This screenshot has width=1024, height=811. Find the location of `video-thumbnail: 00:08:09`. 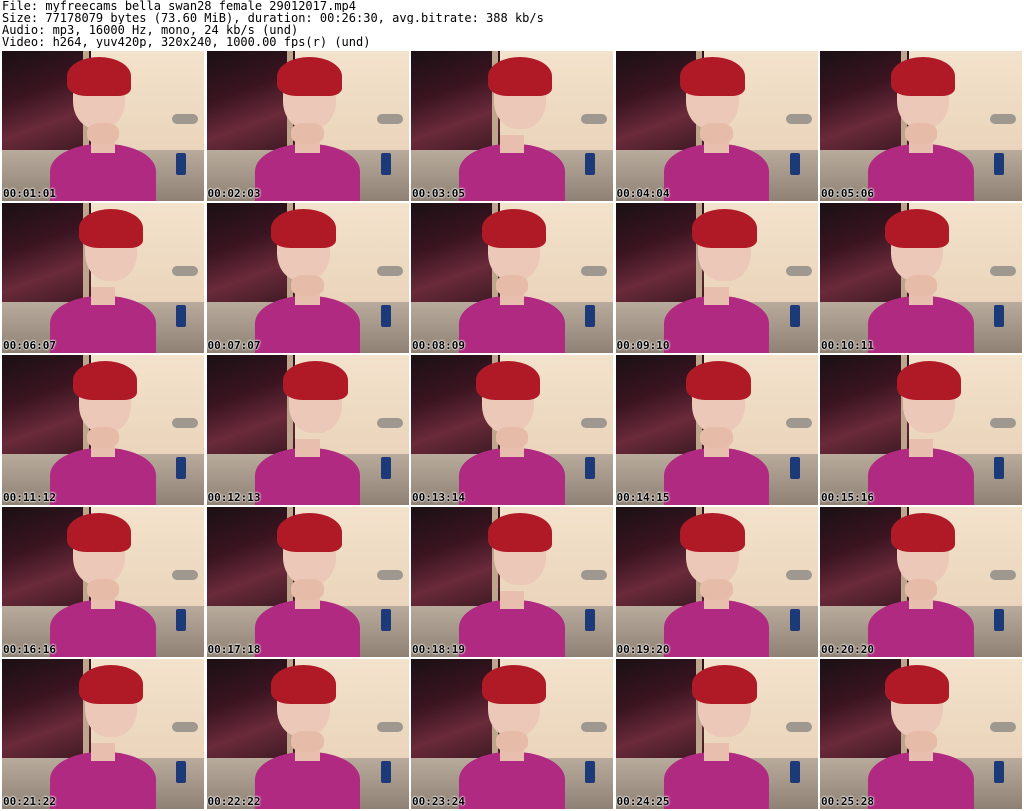

video-thumbnail: 00:08:09 is located at coordinates (512, 278).